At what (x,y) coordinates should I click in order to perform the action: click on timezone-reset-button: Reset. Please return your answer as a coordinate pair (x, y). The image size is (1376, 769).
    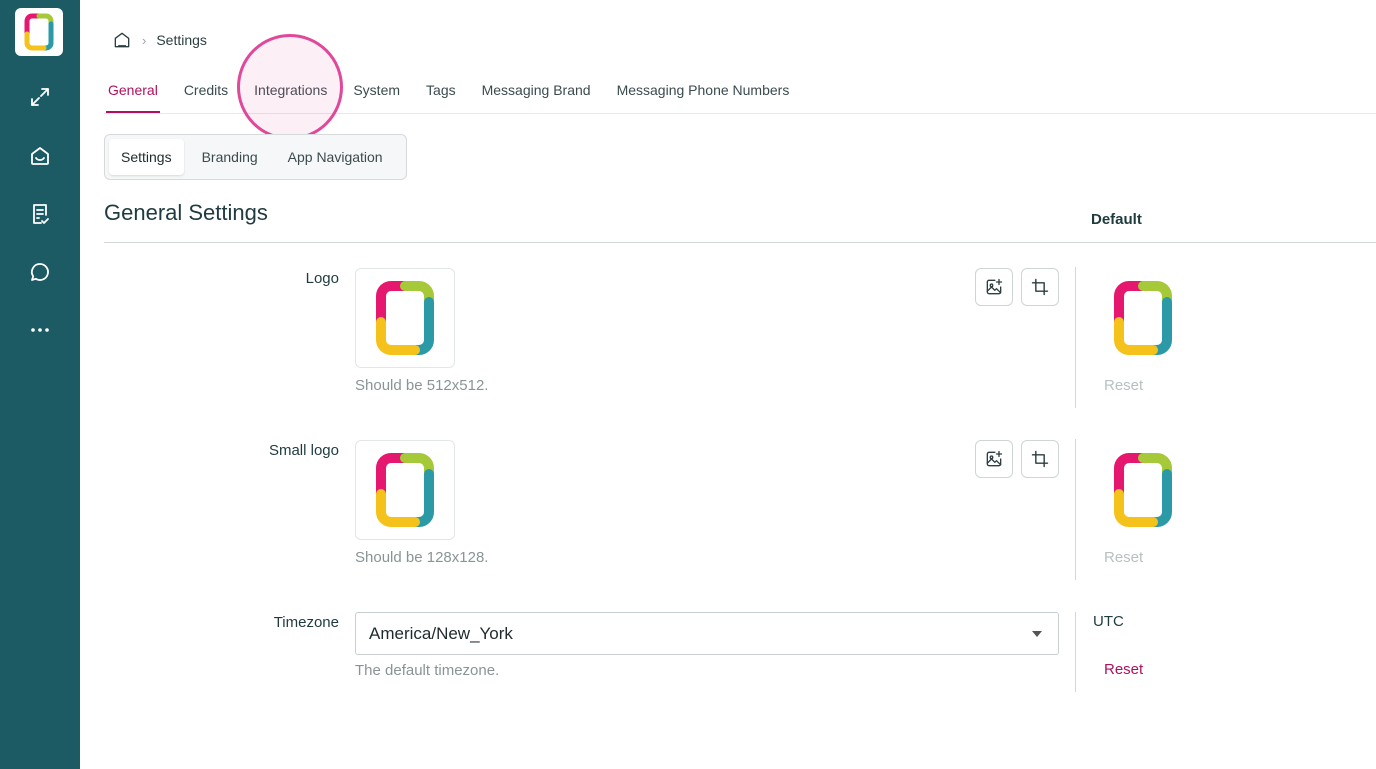
    Looking at the image, I should click on (1123, 669).